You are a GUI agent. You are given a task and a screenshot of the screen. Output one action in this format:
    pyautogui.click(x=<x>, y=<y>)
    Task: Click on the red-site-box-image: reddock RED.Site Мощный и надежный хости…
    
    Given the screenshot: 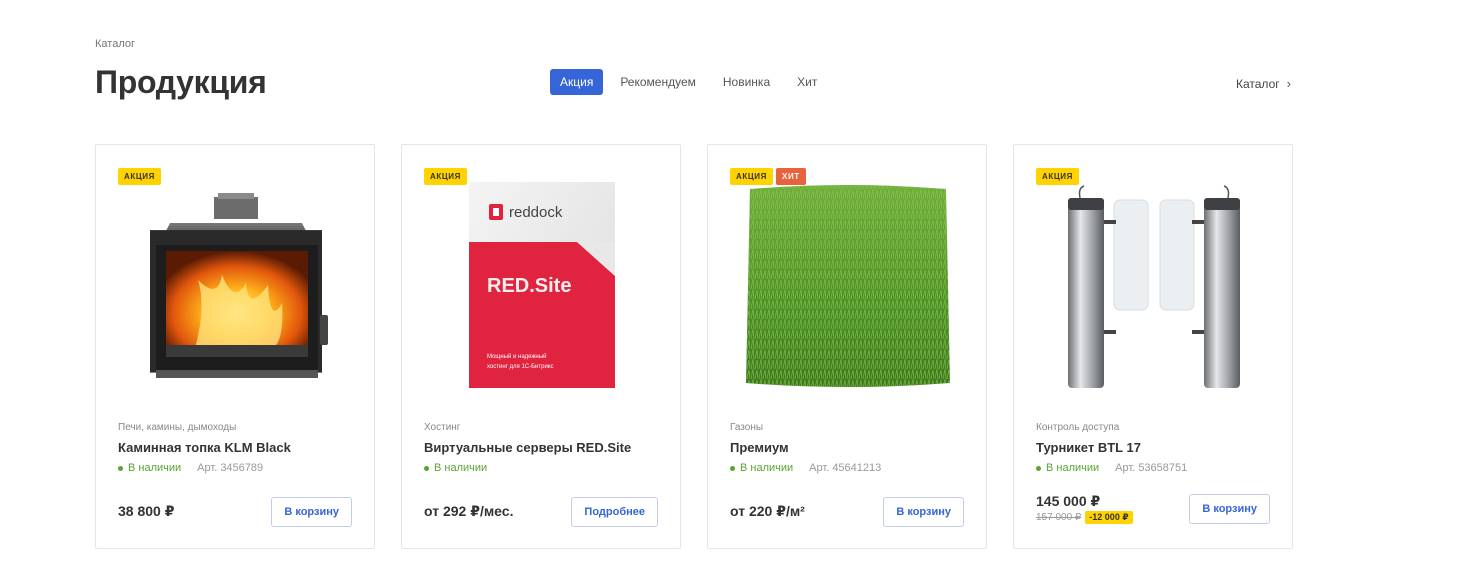 What is the action you would take?
    pyautogui.click(x=542, y=285)
    